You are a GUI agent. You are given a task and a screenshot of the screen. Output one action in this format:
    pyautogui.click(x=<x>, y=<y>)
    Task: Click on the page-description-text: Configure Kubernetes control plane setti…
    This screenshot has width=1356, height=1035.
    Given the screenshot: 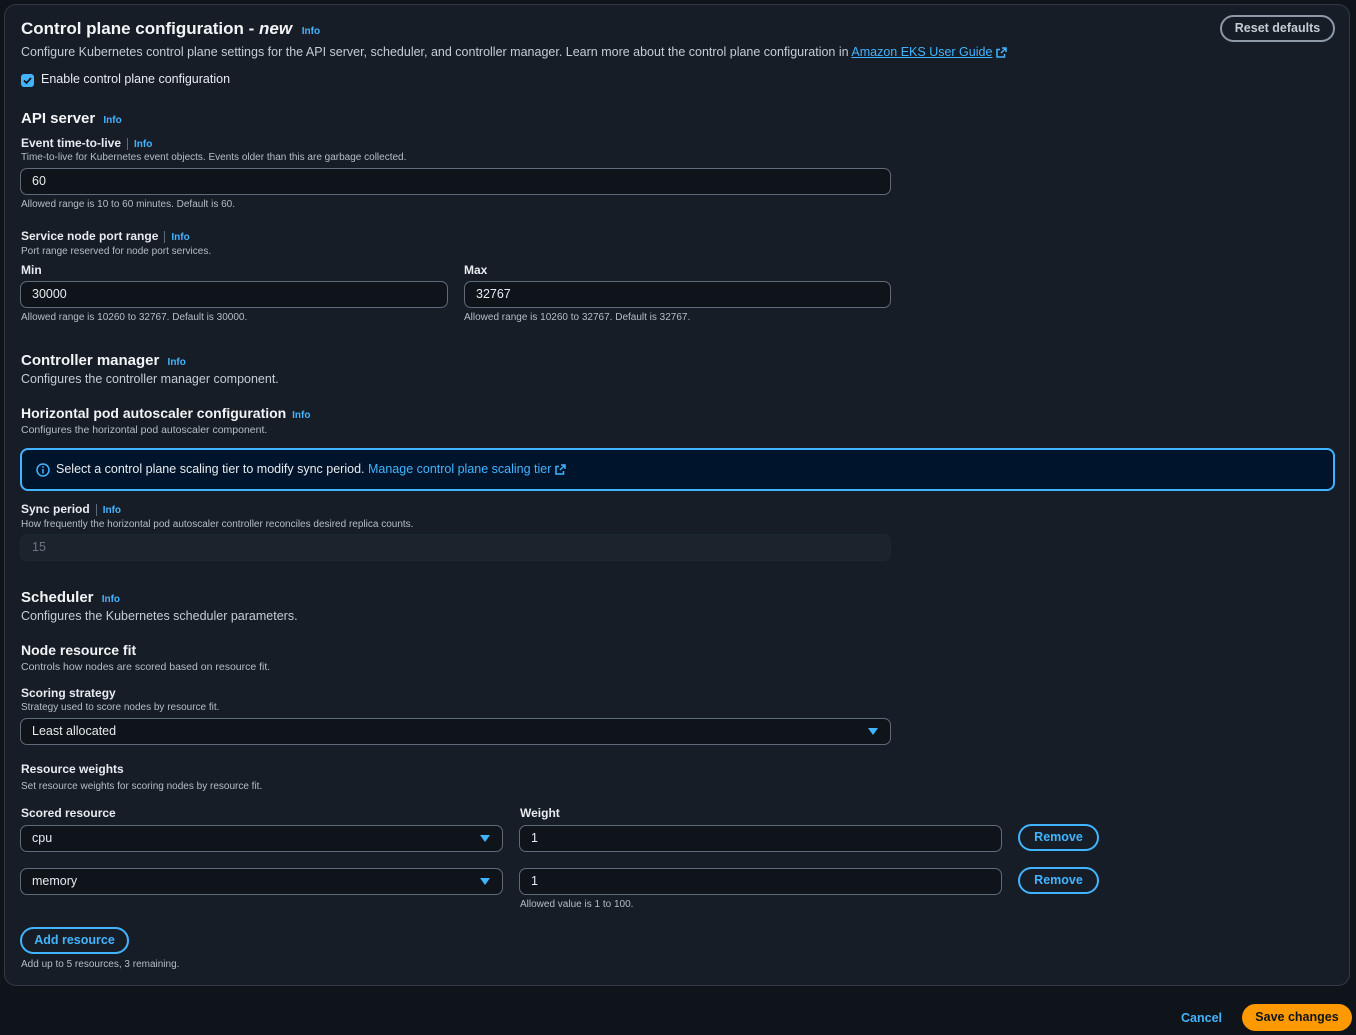 What is the action you would take?
    pyautogui.click(x=436, y=52)
    